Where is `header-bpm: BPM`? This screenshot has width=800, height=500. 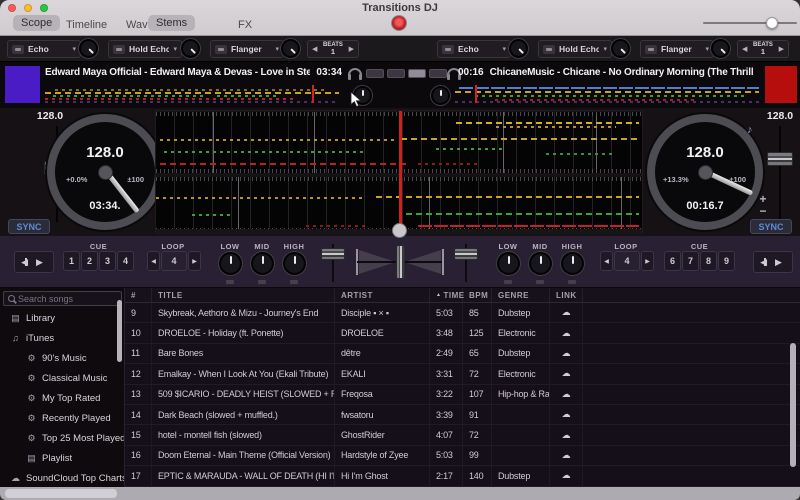
header-bpm: BPM is located at coordinates (477, 295).